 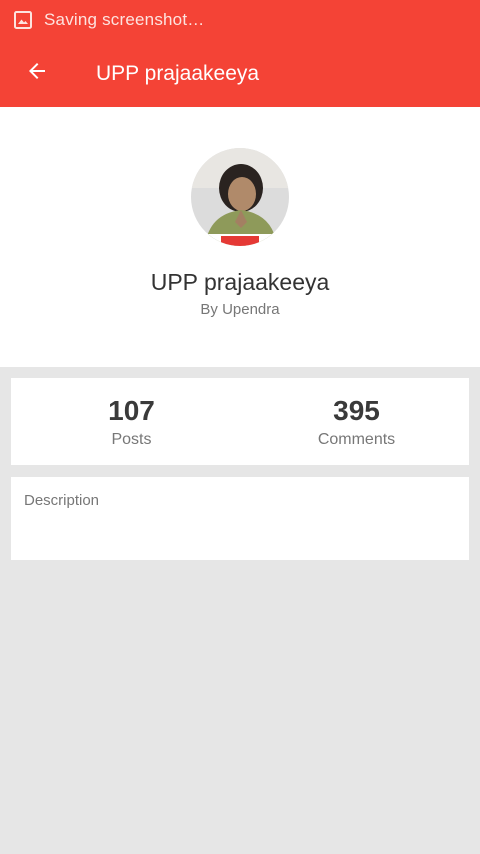 I want to click on toolbar-title: UPP prajaakeeya, so click(x=178, y=73).